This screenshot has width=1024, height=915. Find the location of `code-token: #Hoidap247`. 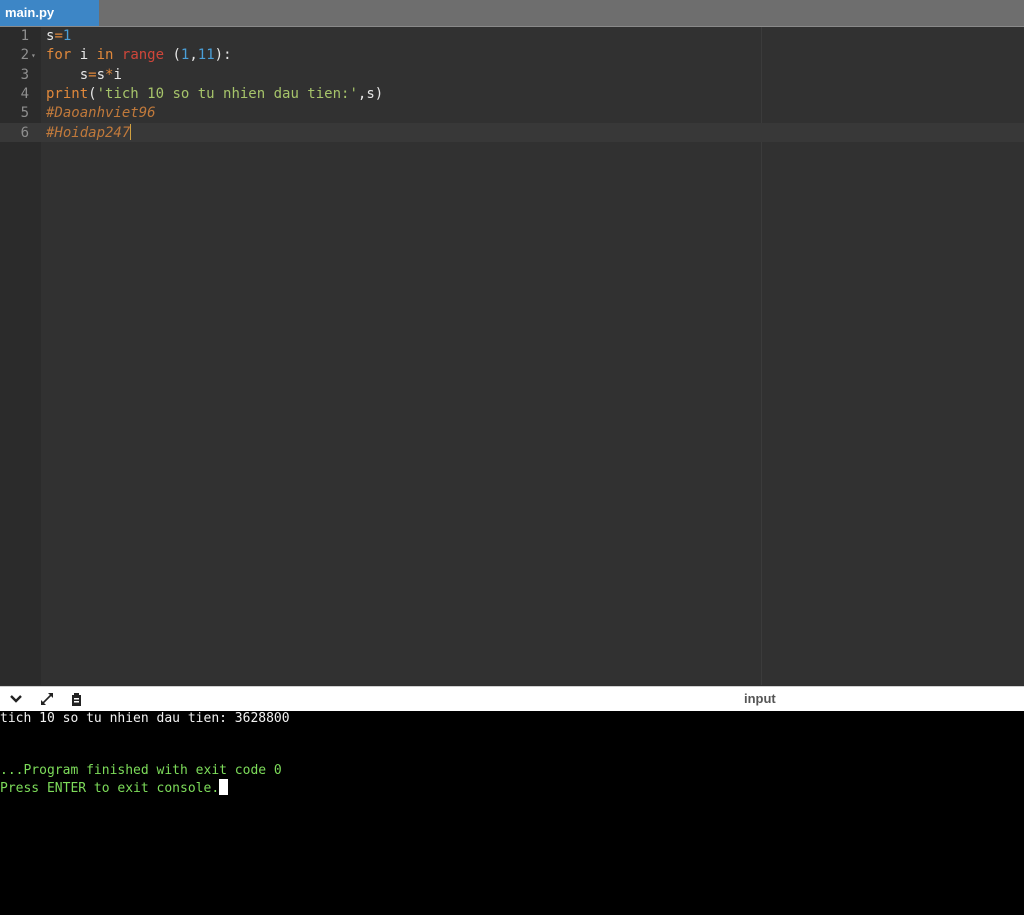

code-token: #Hoidap247 is located at coordinates (88, 132).